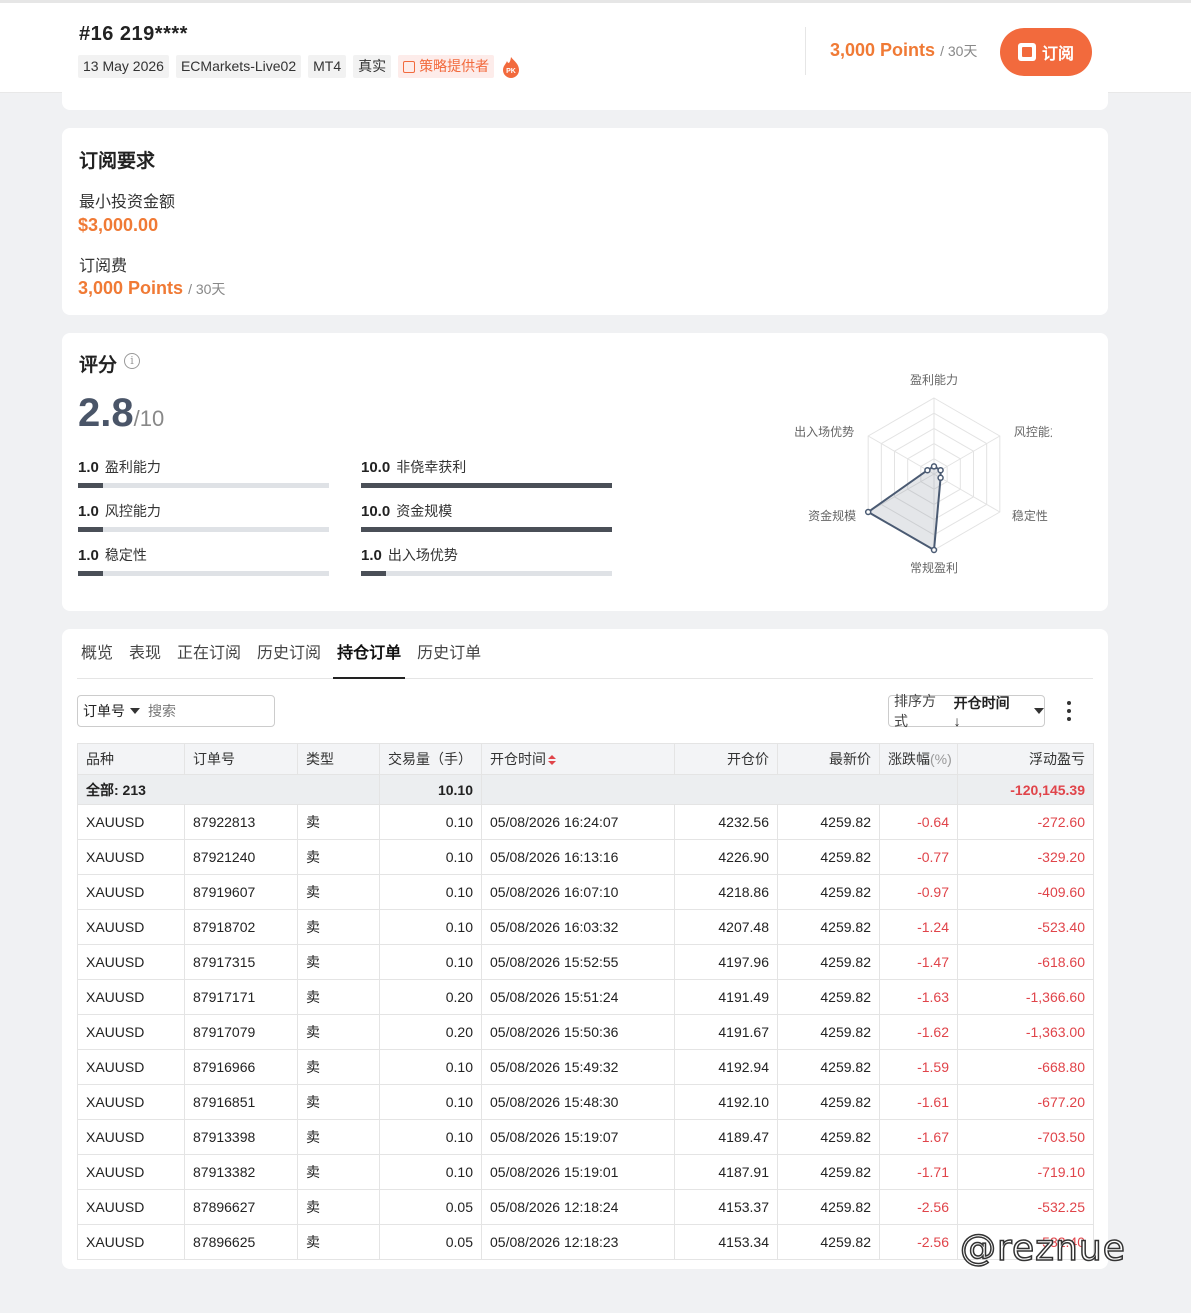 The image size is (1191, 1313). What do you see at coordinates (1025, 759) in the screenshot?
I see `col-floating-pnl: 浮动盈亏` at bounding box center [1025, 759].